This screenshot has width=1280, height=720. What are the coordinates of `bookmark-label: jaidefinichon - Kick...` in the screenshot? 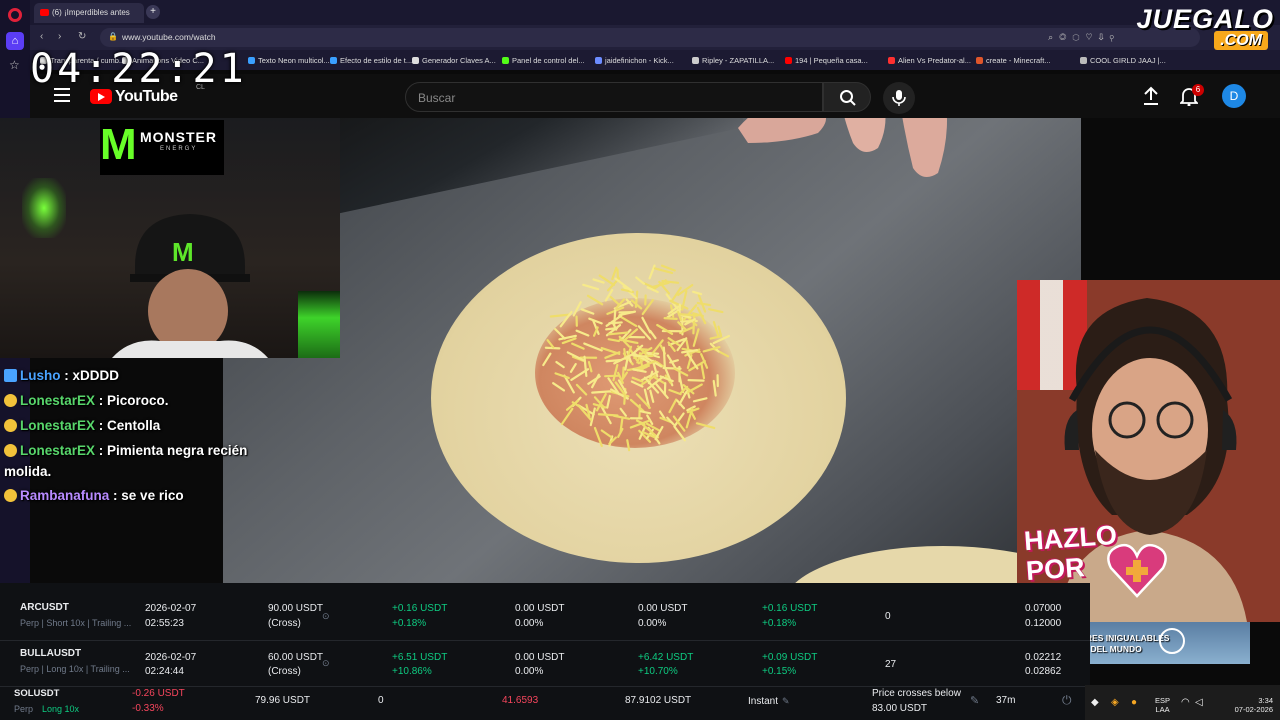 It's located at (639, 60).